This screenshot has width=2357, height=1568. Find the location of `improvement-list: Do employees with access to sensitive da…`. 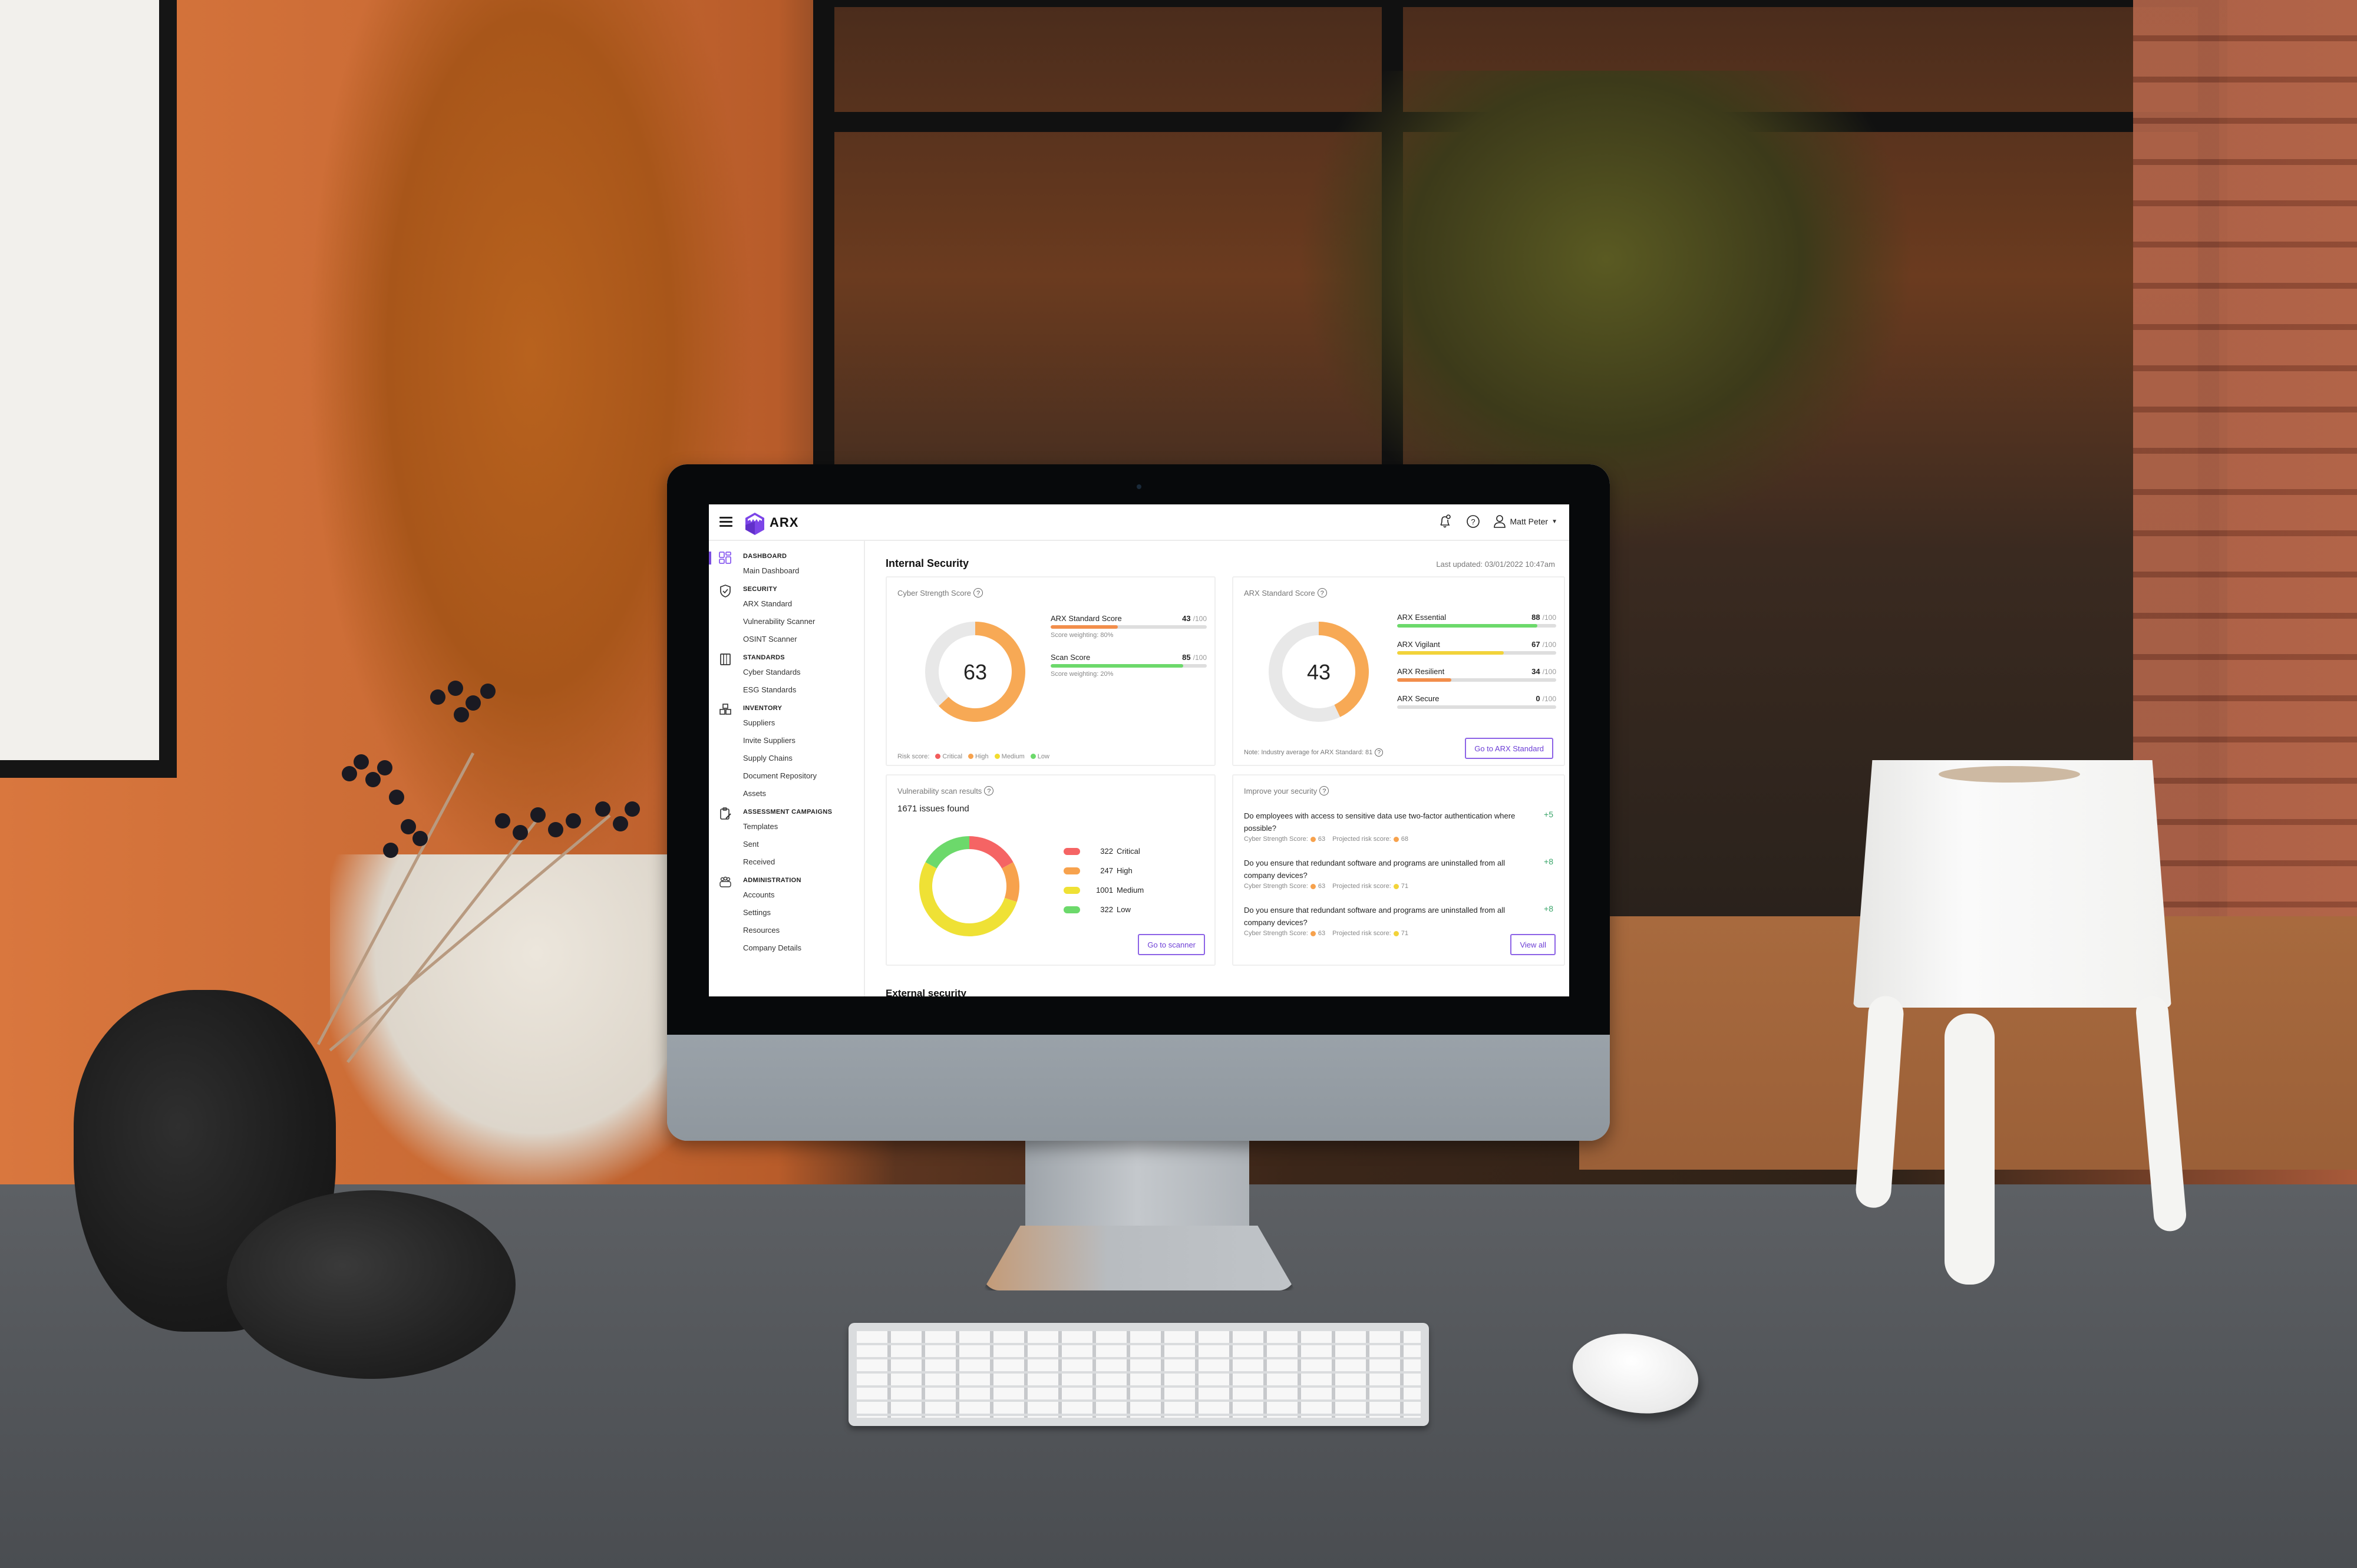

improvement-list: Do employees with access to sensitive da… is located at coordinates (1399, 880).